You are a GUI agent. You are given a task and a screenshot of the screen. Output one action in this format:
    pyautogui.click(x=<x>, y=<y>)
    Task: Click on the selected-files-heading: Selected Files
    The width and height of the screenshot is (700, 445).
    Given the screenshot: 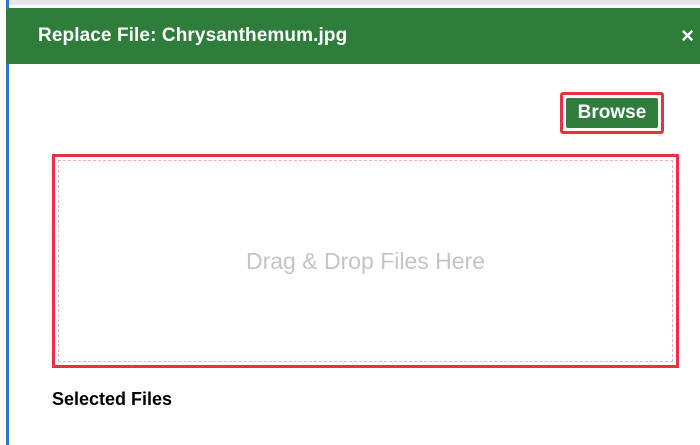 What is the action you would take?
    pyautogui.click(x=112, y=399)
    